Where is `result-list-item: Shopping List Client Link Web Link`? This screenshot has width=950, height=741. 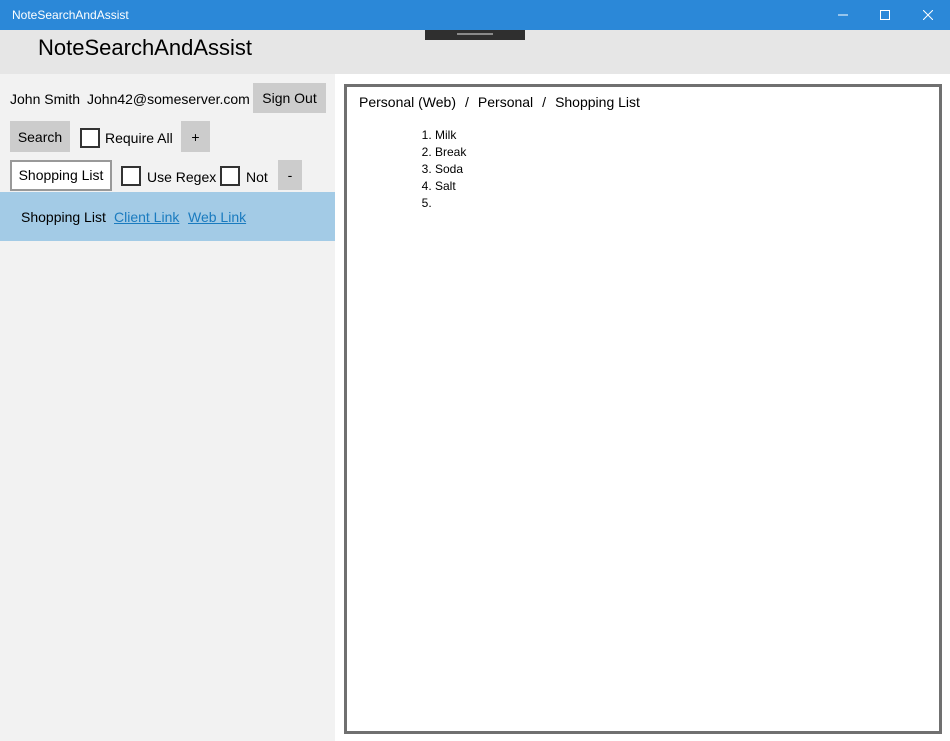
result-list-item: Shopping List Client Link Web Link is located at coordinates (167, 216).